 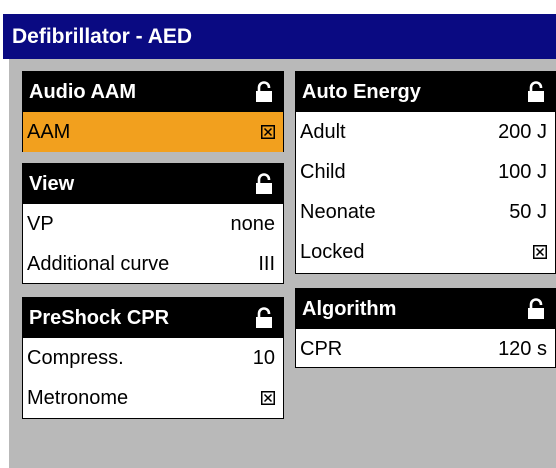 I want to click on setting-label: Additional curve, so click(x=98, y=263).